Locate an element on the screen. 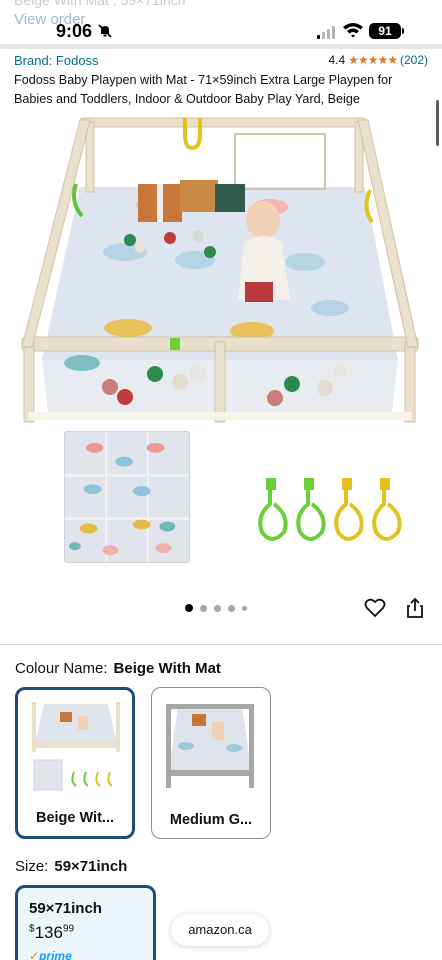 This screenshot has height=960, width=442. price-whole: 136 is located at coordinates (48, 932).